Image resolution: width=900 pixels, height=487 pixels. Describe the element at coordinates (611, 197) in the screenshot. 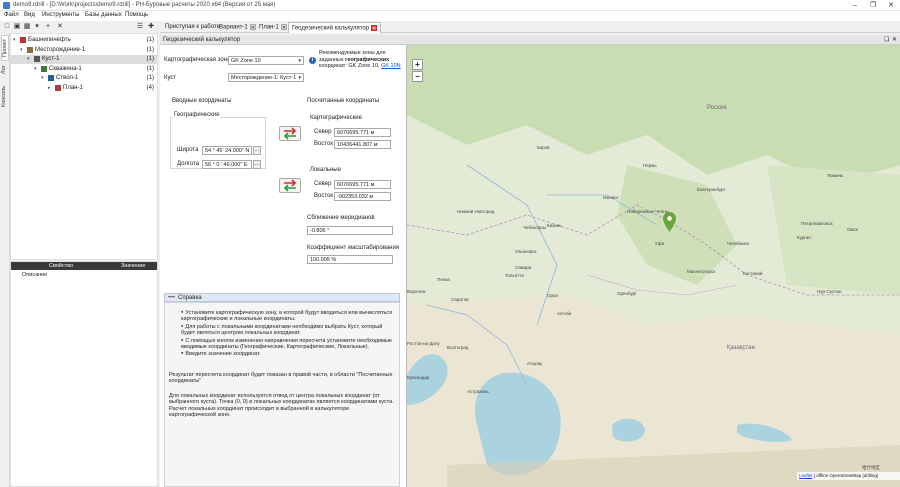

I see `city-label: Ижевск` at that location.